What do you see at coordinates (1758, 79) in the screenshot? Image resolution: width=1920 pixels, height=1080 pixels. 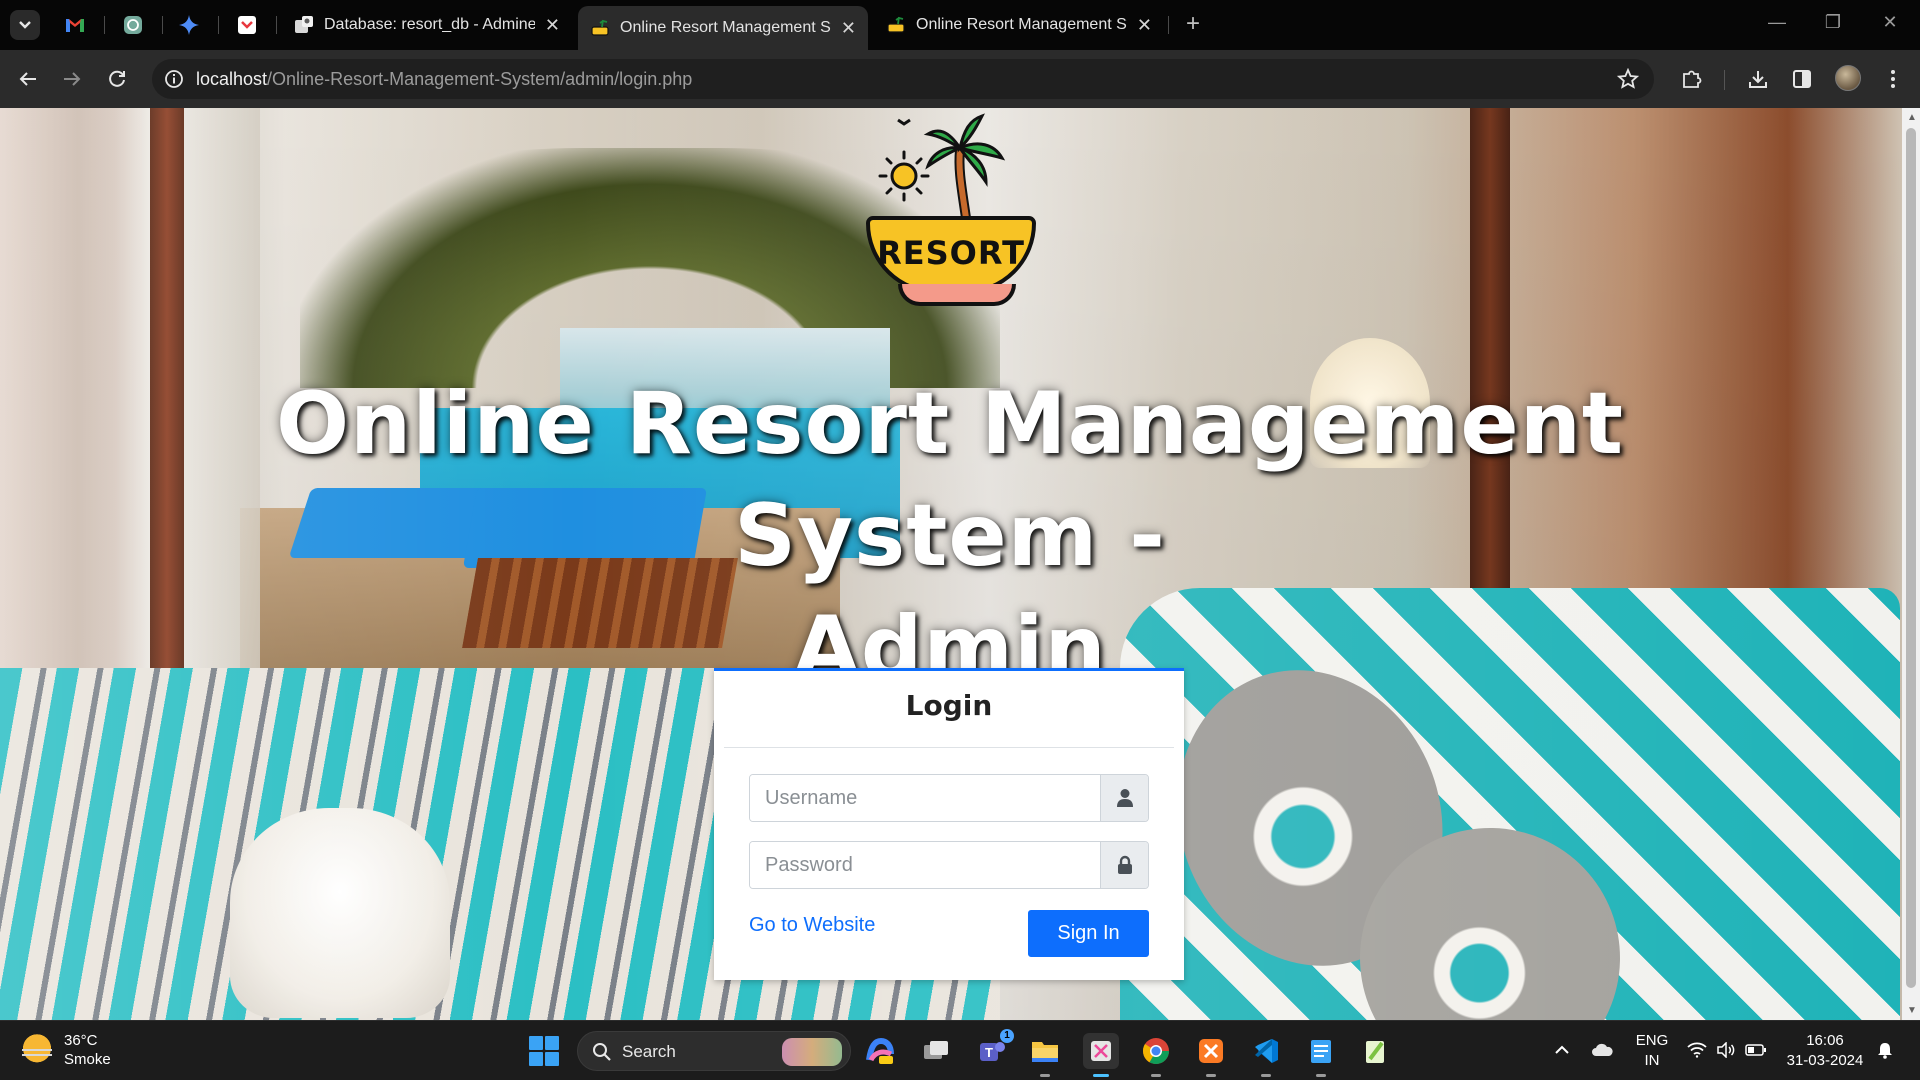 I see `downloads-icon` at bounding box center [1758, 79].